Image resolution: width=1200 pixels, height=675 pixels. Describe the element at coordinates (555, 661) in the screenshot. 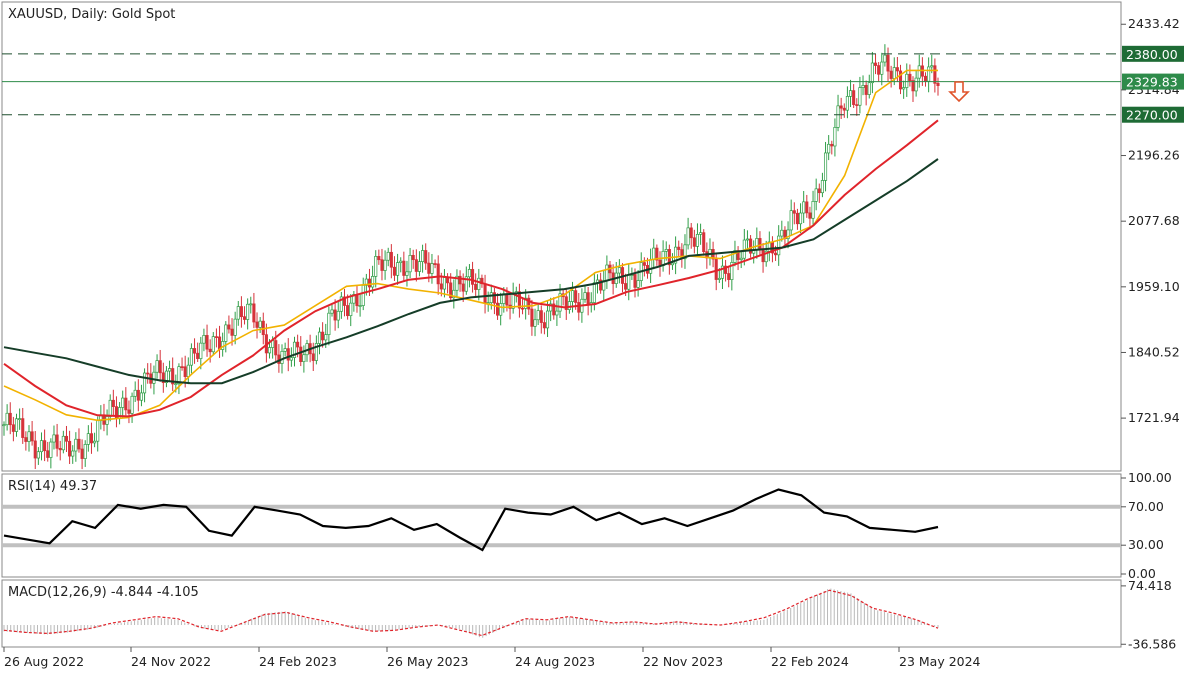

I see `x-tick-label: 24 Aug 2023` at that location.